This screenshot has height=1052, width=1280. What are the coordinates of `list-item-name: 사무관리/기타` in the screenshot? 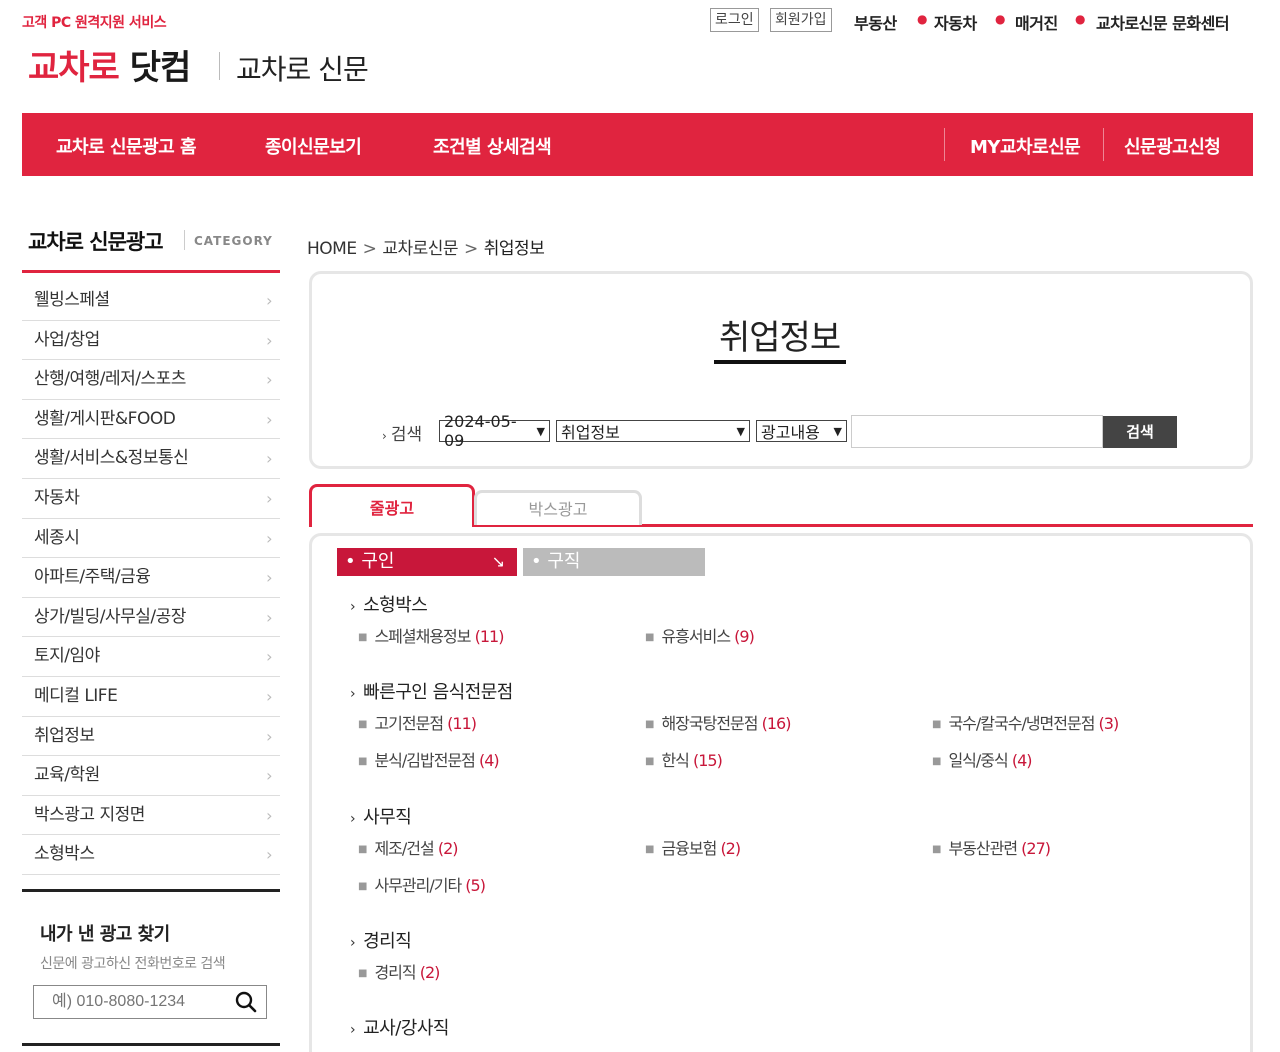 It's located at (418, 885).